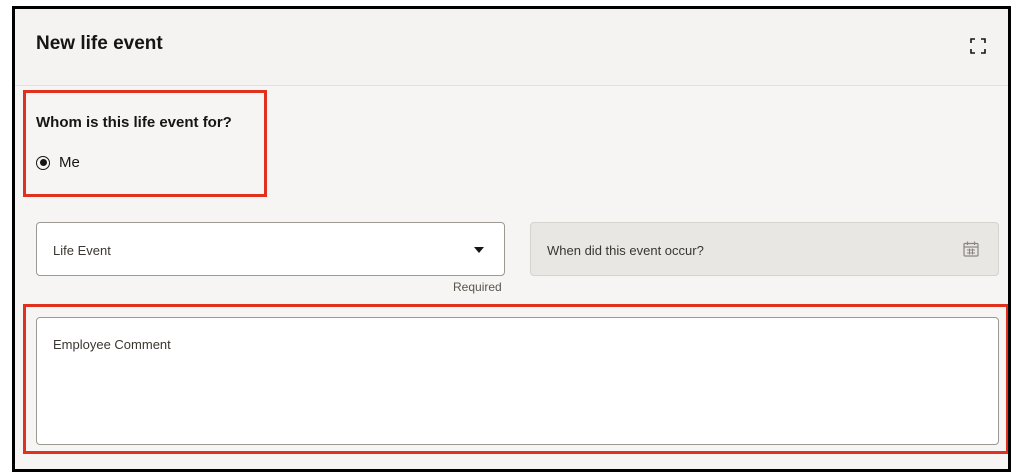  What do you see at coordinates (69, 162) in the screenshot?
I see `radio-option-label: Me` at bounding box center [69, 162].